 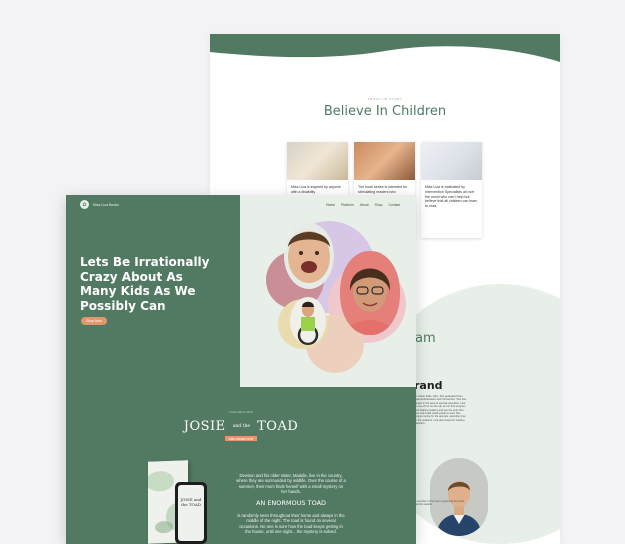 What do you see at coordinates (204, 426) in the screenshot?
I see `book-title-left: JOSIE` at bounding box center [204, 426].